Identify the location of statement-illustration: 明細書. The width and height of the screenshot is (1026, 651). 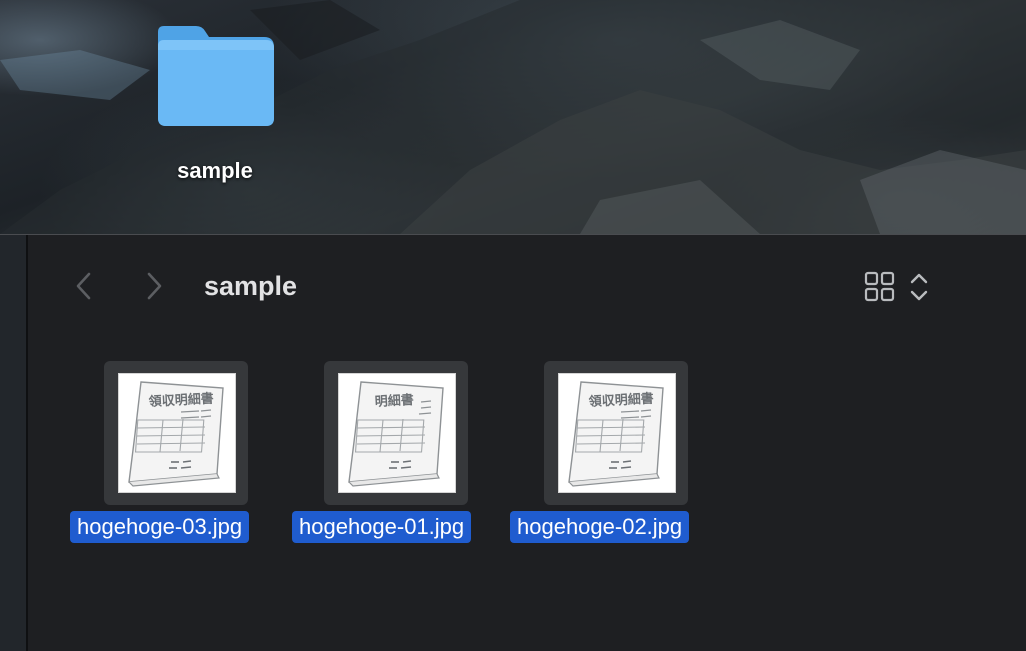
(396, 434).